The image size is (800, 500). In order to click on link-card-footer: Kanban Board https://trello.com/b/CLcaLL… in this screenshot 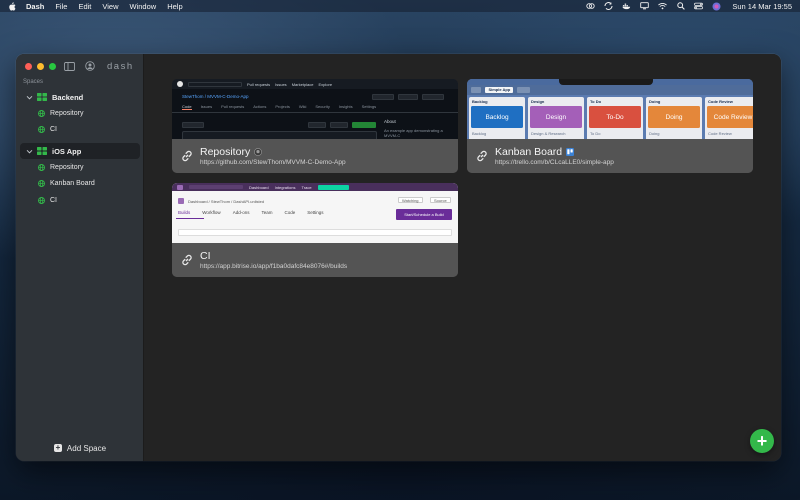, I will do `click(610, 156)`.